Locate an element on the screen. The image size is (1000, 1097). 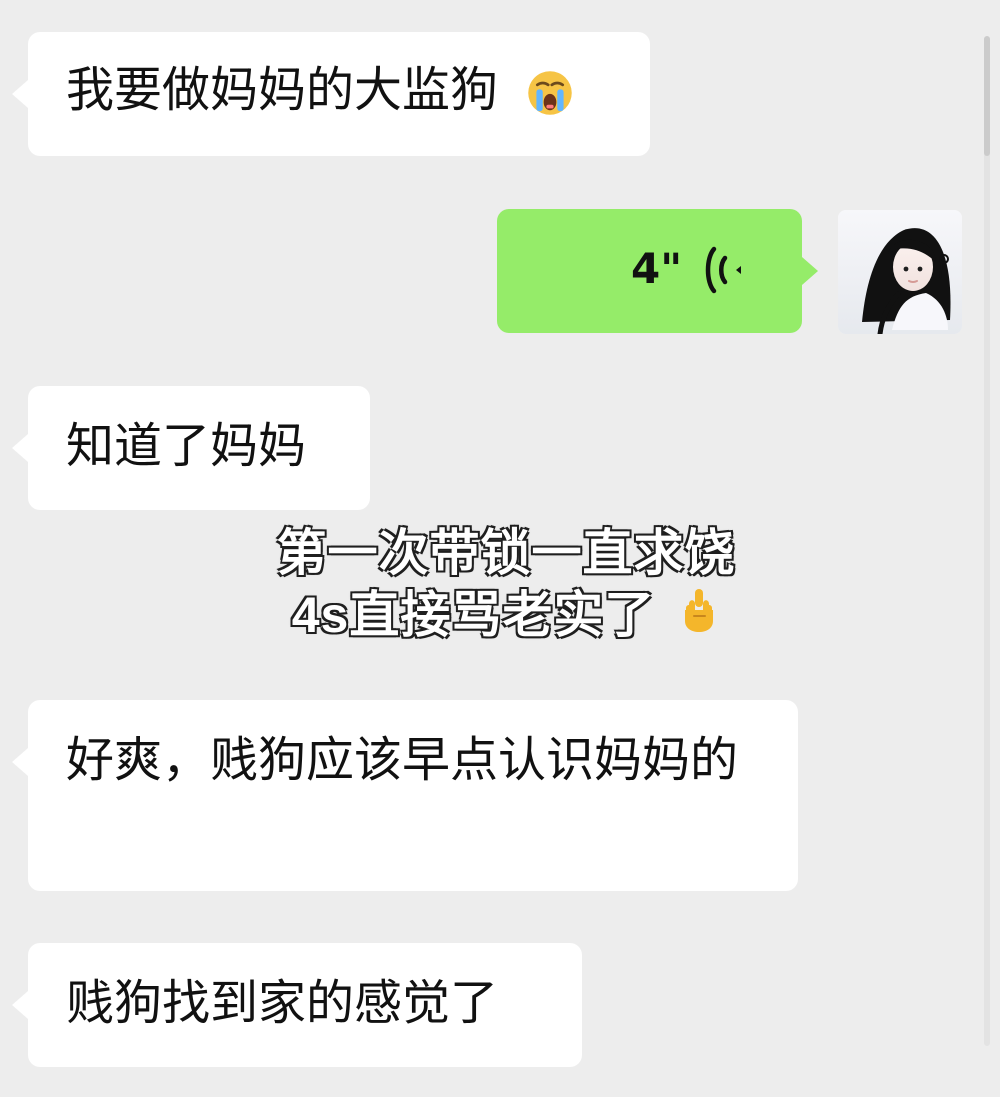
voice-message-bubble: 4" is located at coordinates (657, 271).